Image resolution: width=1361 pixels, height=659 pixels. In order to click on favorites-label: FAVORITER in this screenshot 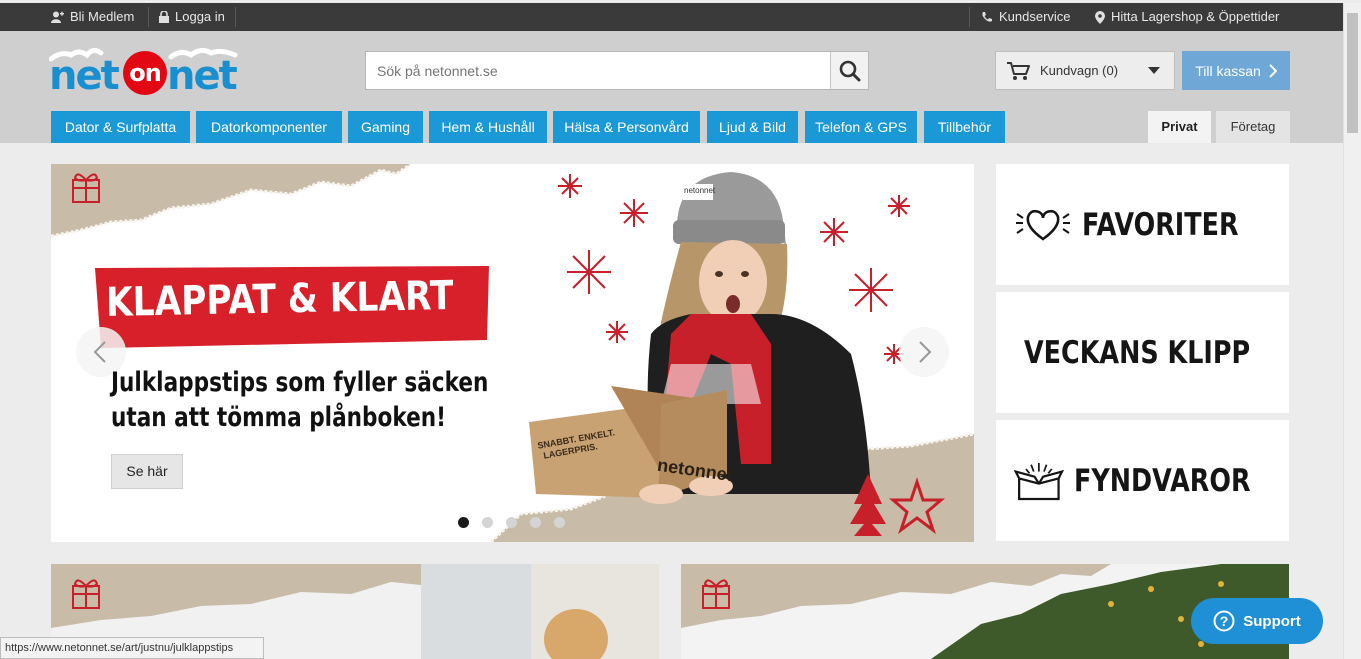, I will do `click(1160, 224)`.